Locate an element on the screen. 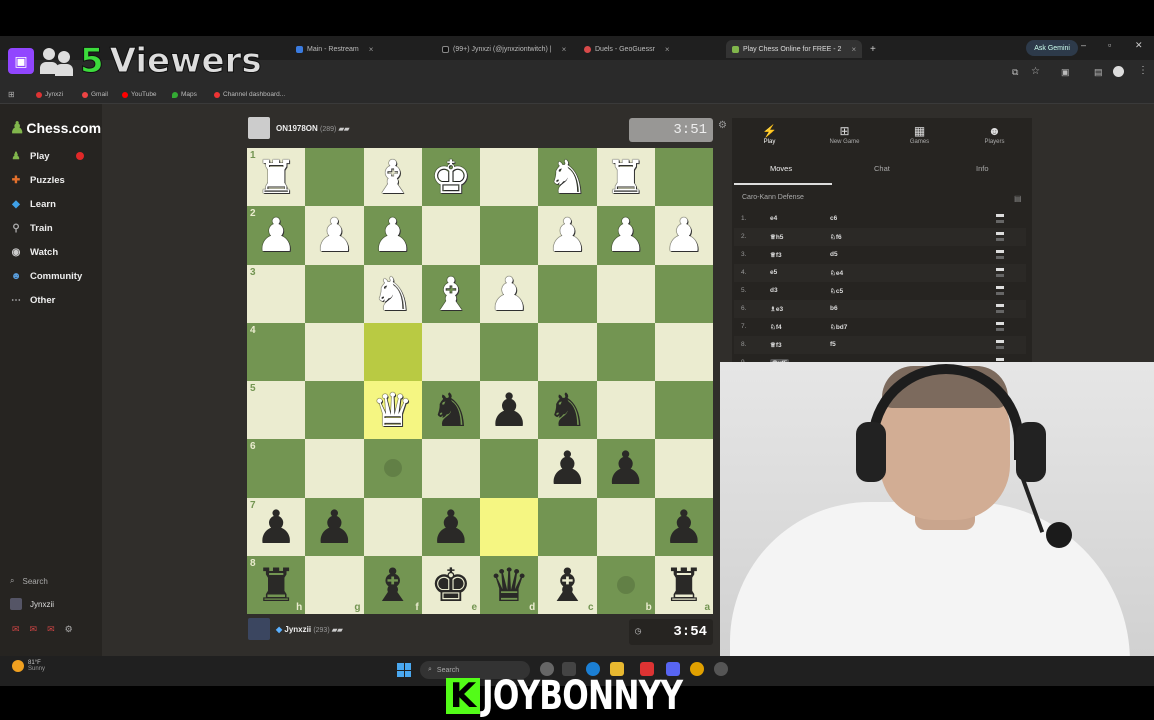 The height and width of the screenshot is (720, 1154). settings-icon: ⚙ is located at coordinates (69, 629).